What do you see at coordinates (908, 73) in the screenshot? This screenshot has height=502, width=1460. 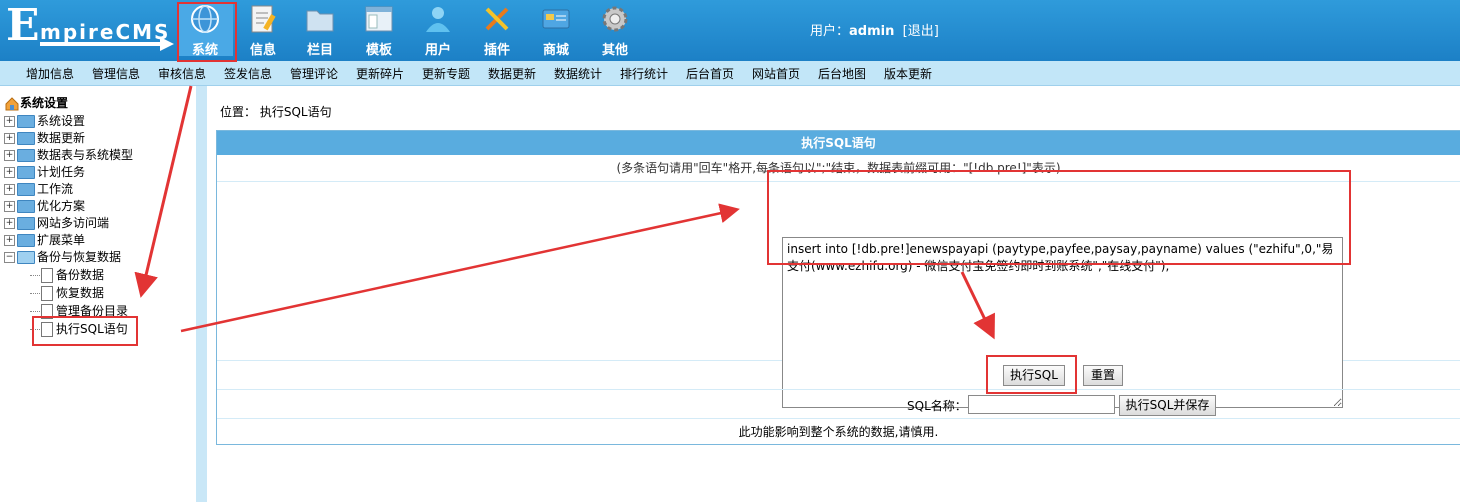 I see `submenu-version-update: 版本更新` at bounding box center [908, 73].